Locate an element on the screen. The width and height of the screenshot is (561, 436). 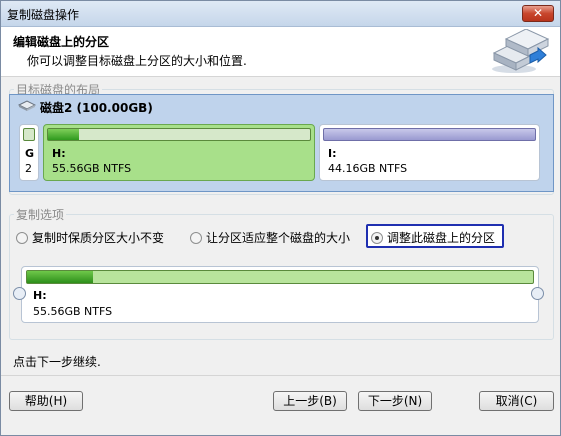
disk-label-text: 磁盘2 (100.00GB) is located at coordinates (96, 108).